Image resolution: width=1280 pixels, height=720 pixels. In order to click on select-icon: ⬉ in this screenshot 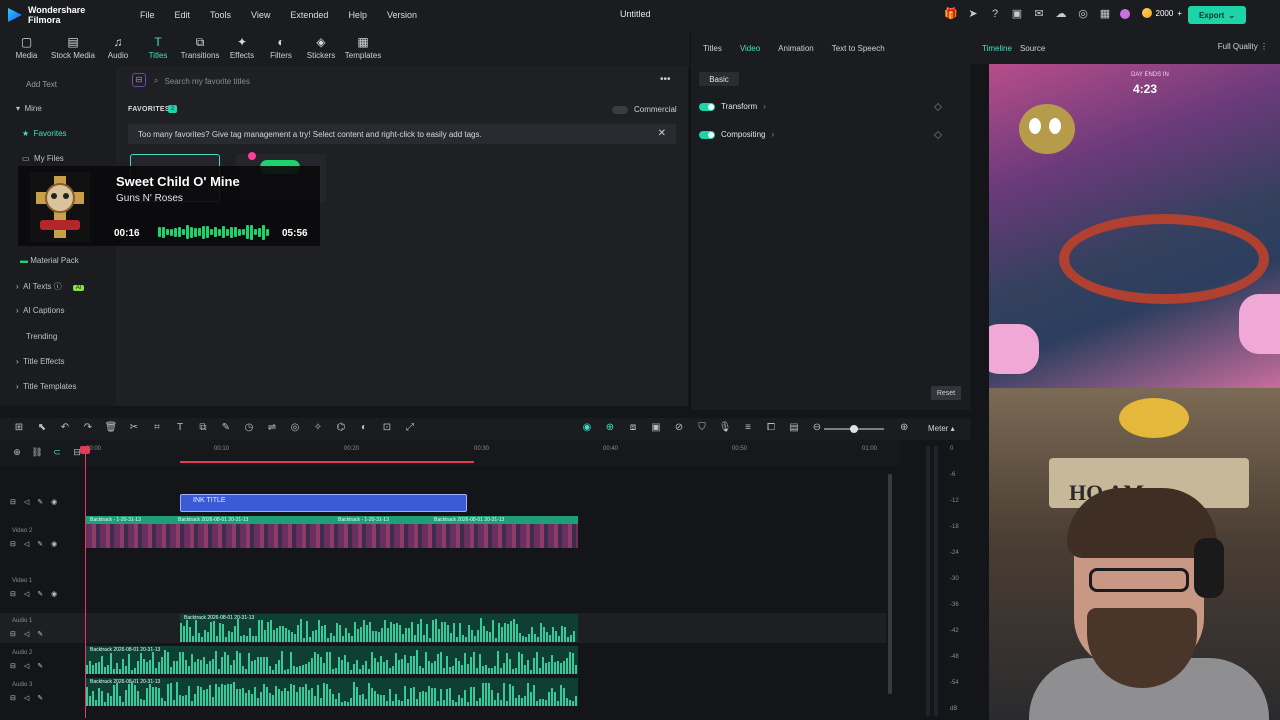, I will do `click(42, 427)`.